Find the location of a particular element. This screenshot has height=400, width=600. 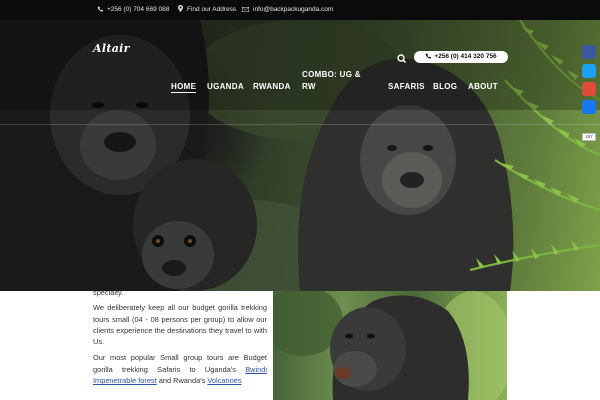

messenger-share-icon is located at coordinates (589, 107).